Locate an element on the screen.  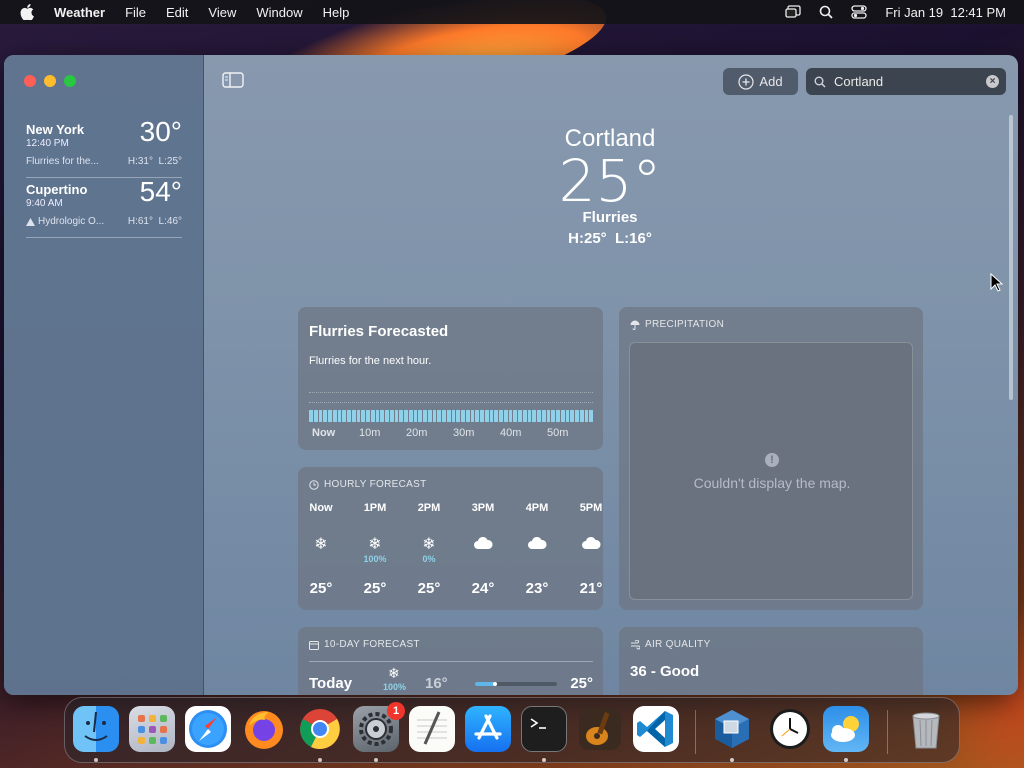
divider is located at coordinates (451, 661).